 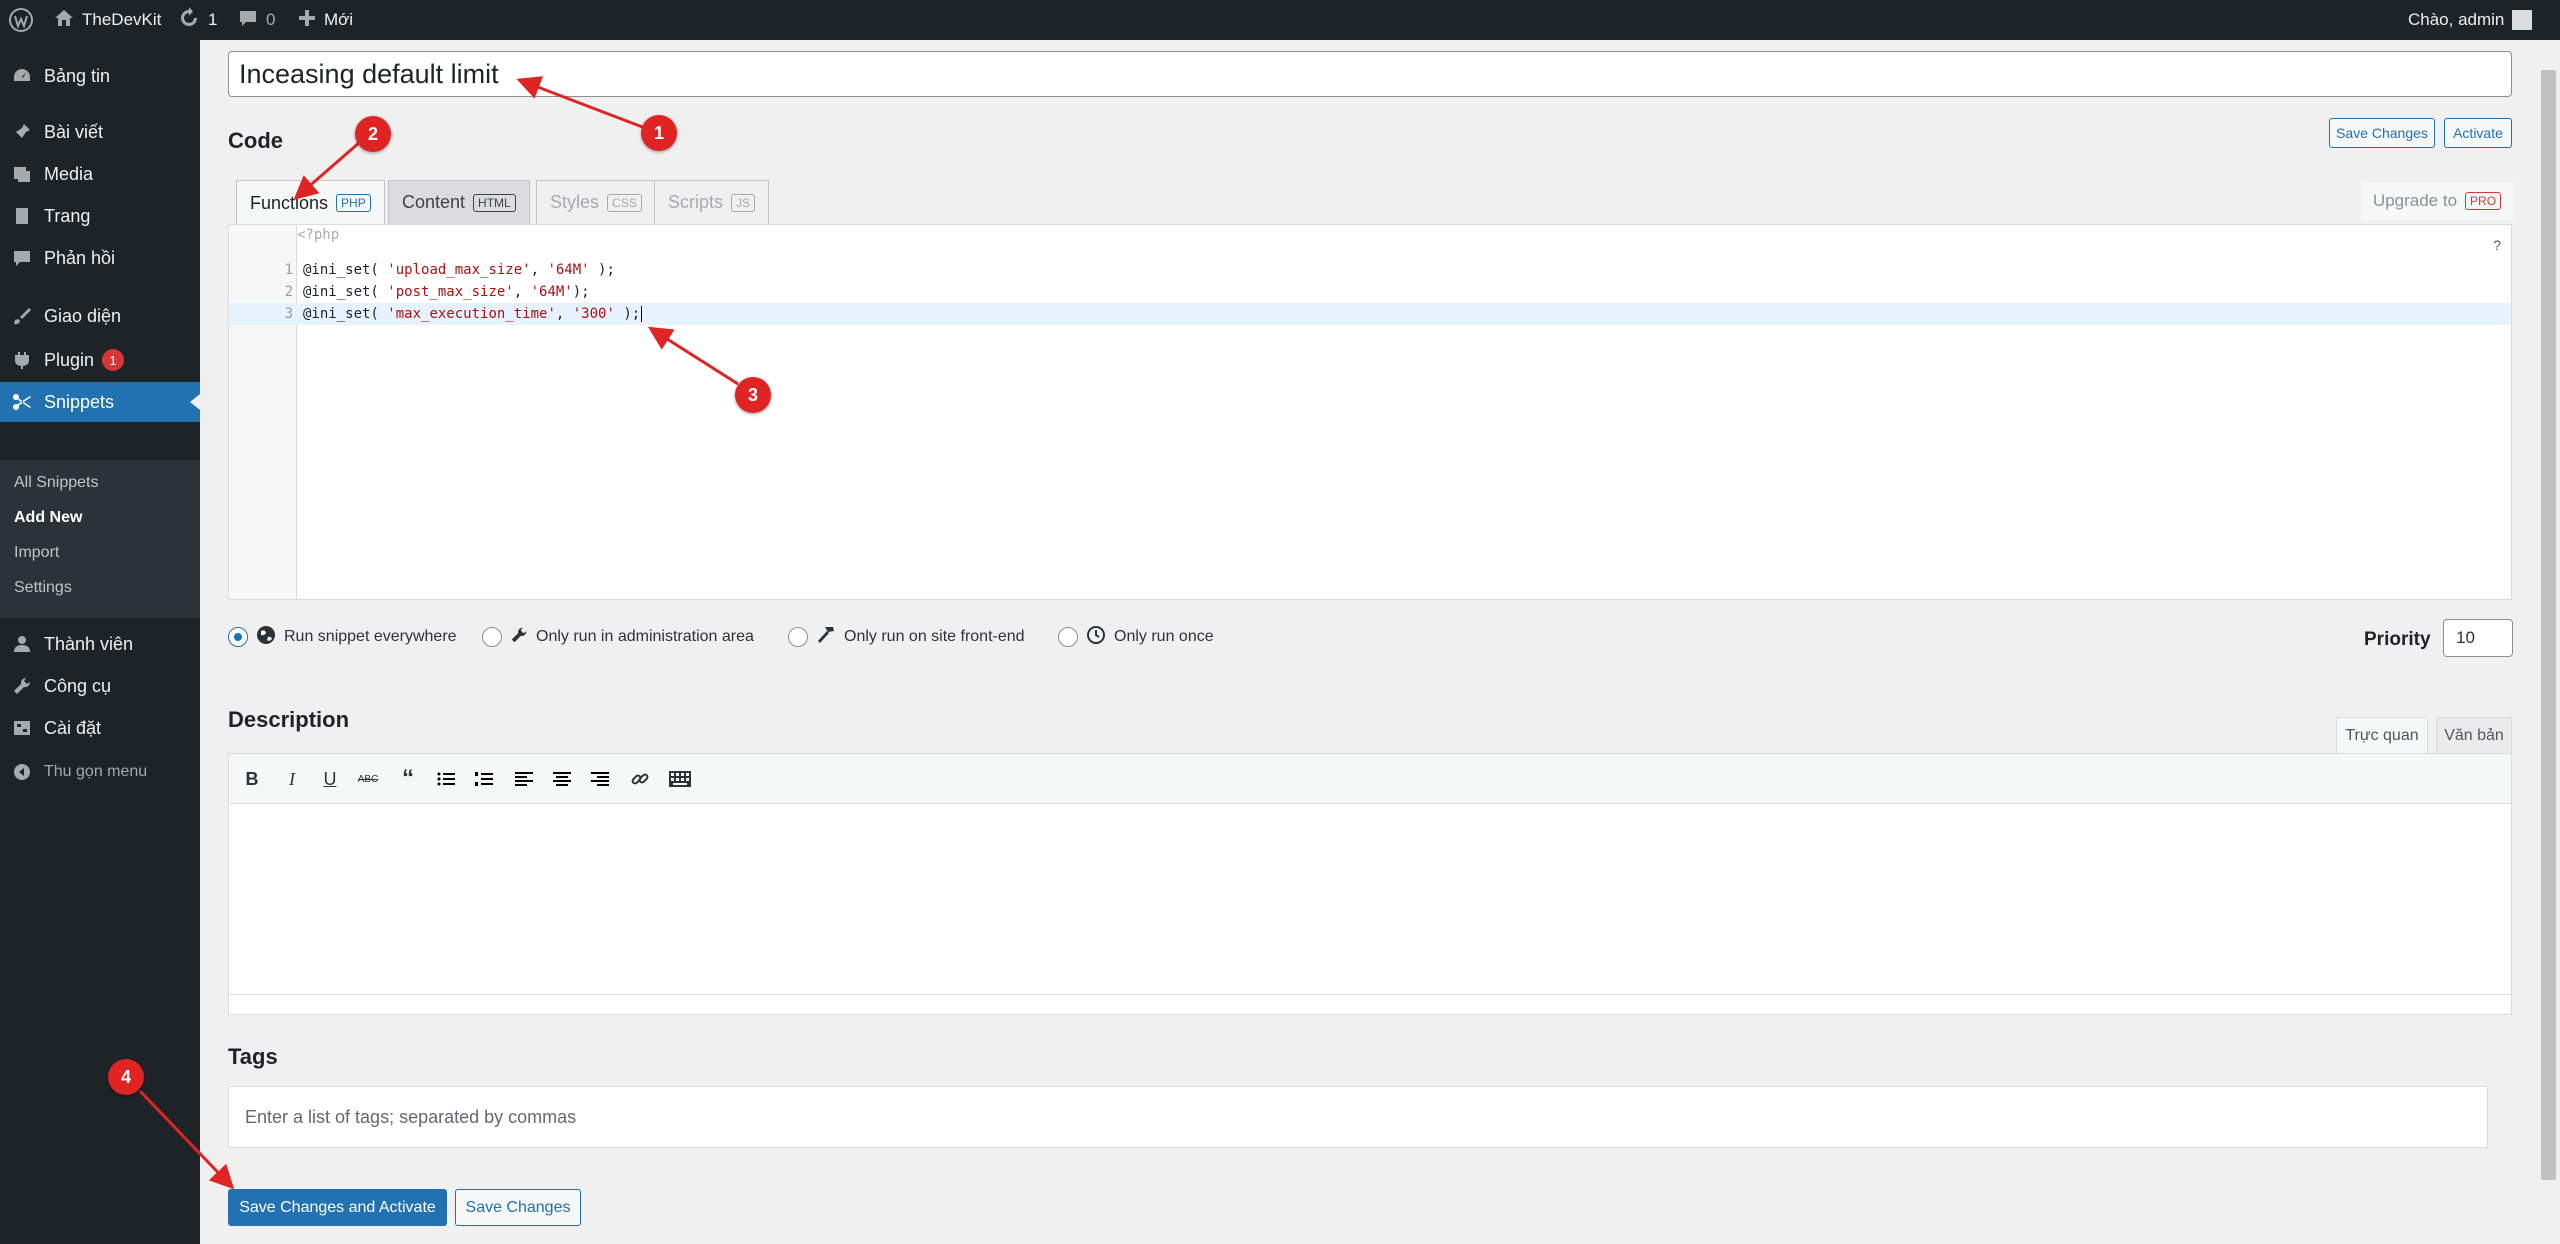 I want to click on scope-global-option: Run snippet everywhere, so click(x=342, y=637).